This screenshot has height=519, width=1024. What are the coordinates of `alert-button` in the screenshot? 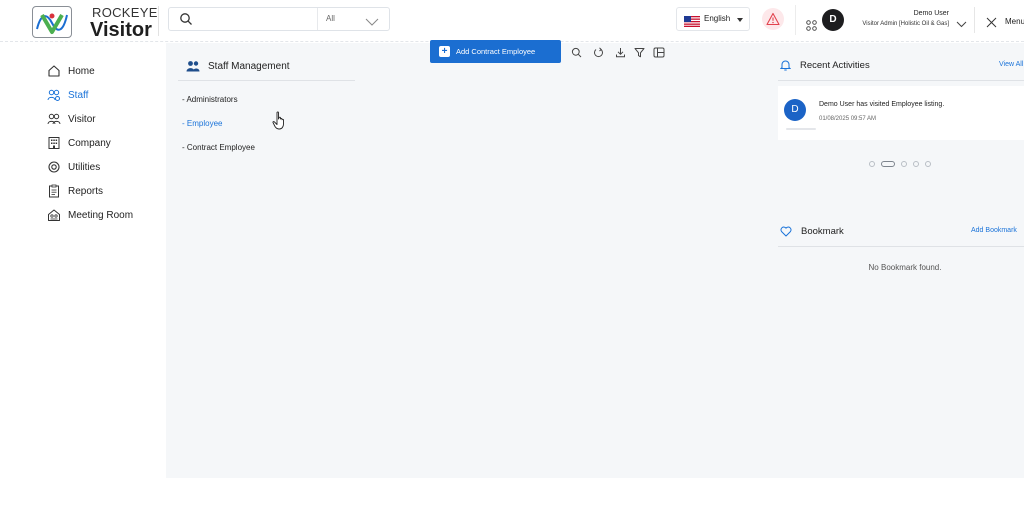 It's located at (773, 19).